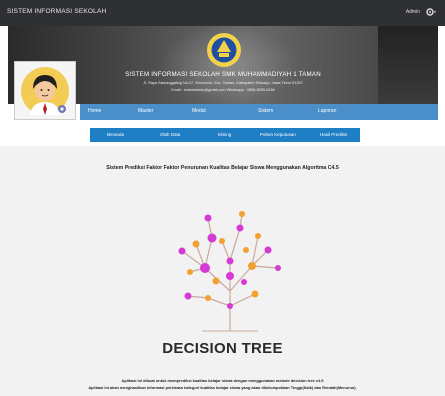 This screenshot has height=396, width=445. I want to click on nav-item-modul: Modul, so click(199, 111).